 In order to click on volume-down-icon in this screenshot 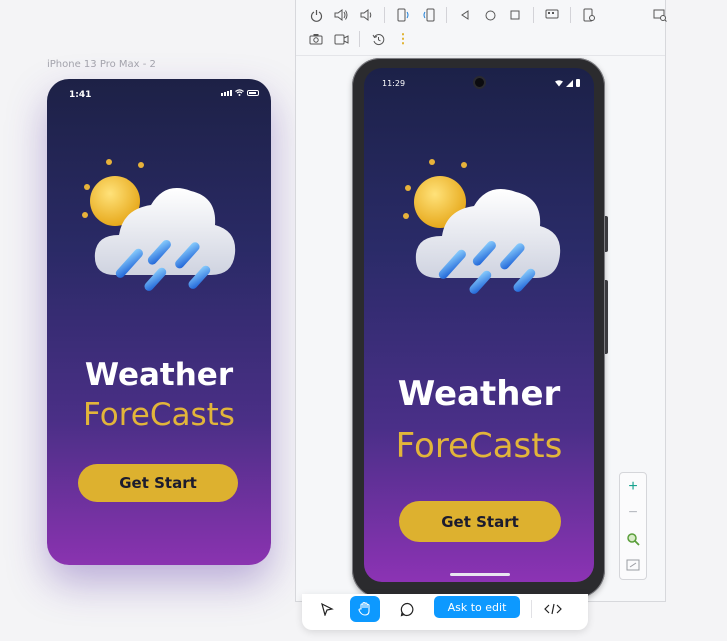, I will do `click(366, 15)`.